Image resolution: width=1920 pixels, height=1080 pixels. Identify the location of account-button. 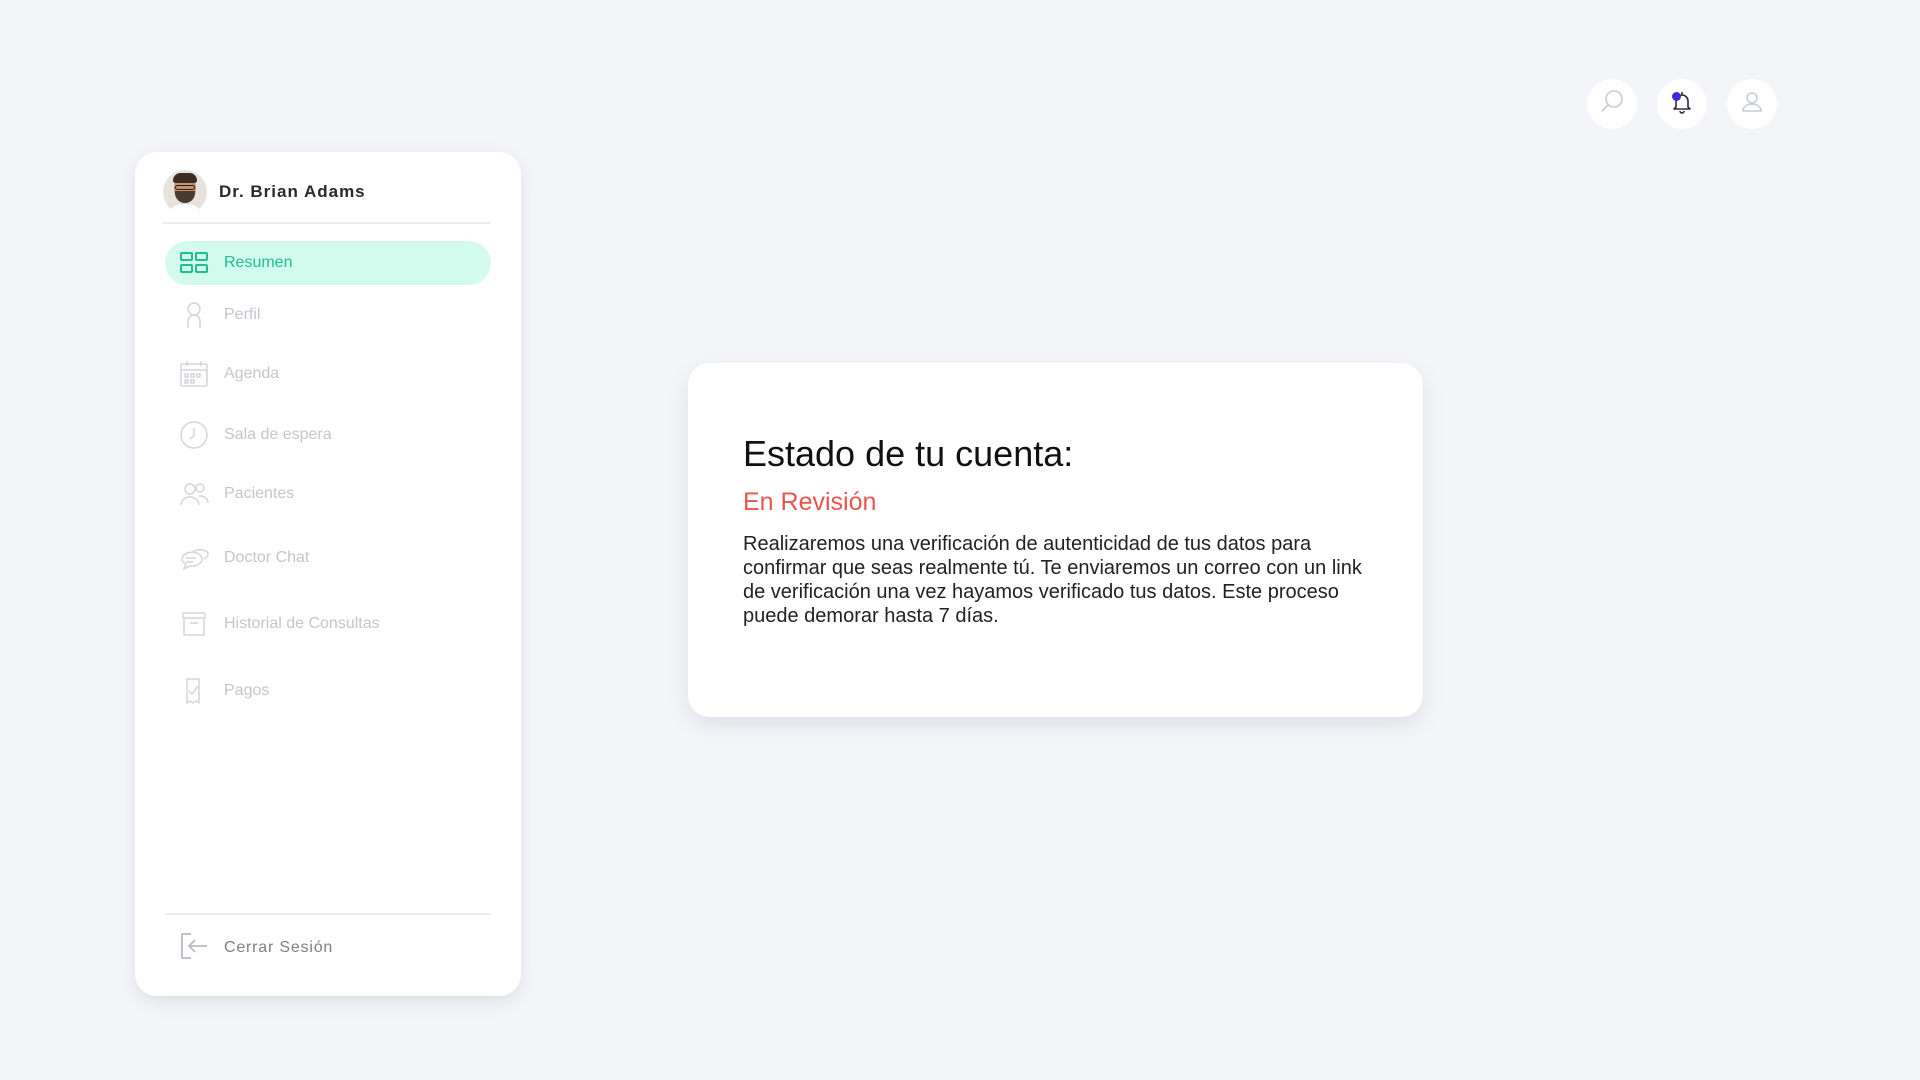
(1752, 104).